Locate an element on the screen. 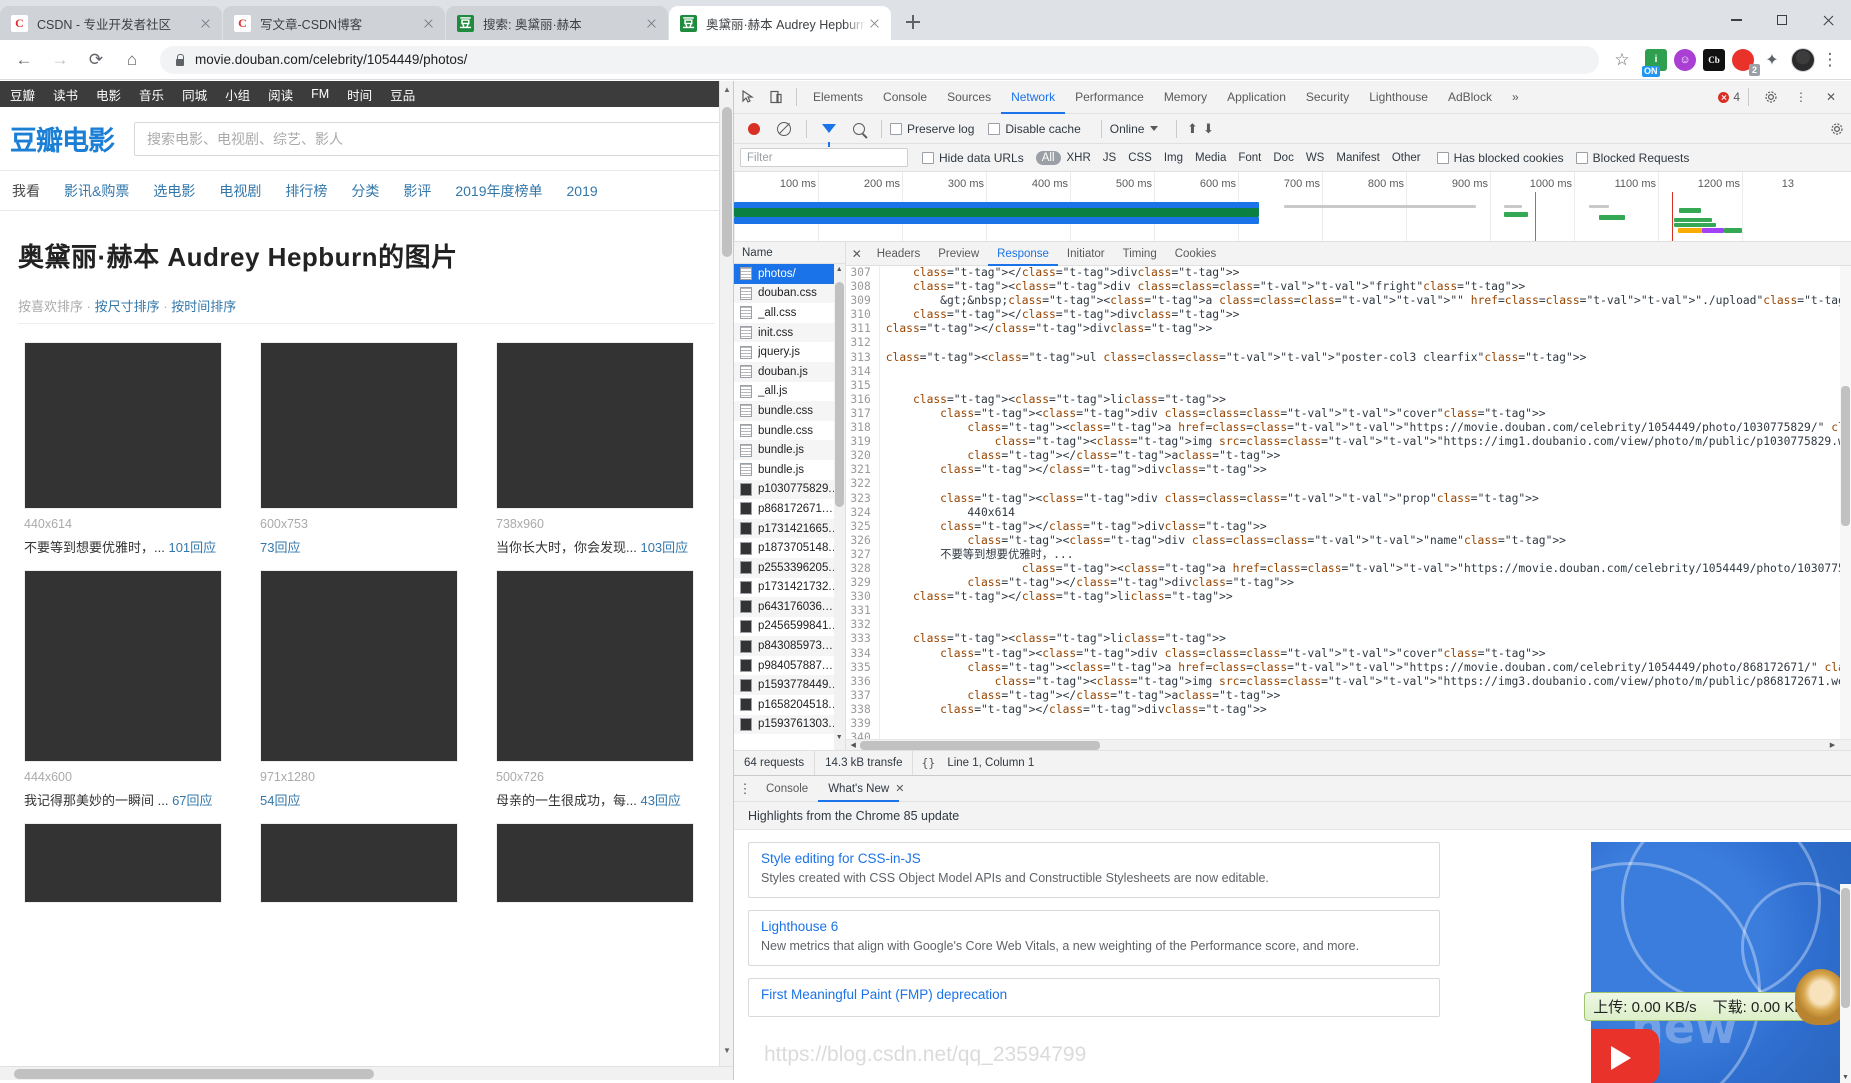 The height and width of the screenshot is (1083, 1851). page-horizontal-scrollbar is located at coordinates (366, 1073).